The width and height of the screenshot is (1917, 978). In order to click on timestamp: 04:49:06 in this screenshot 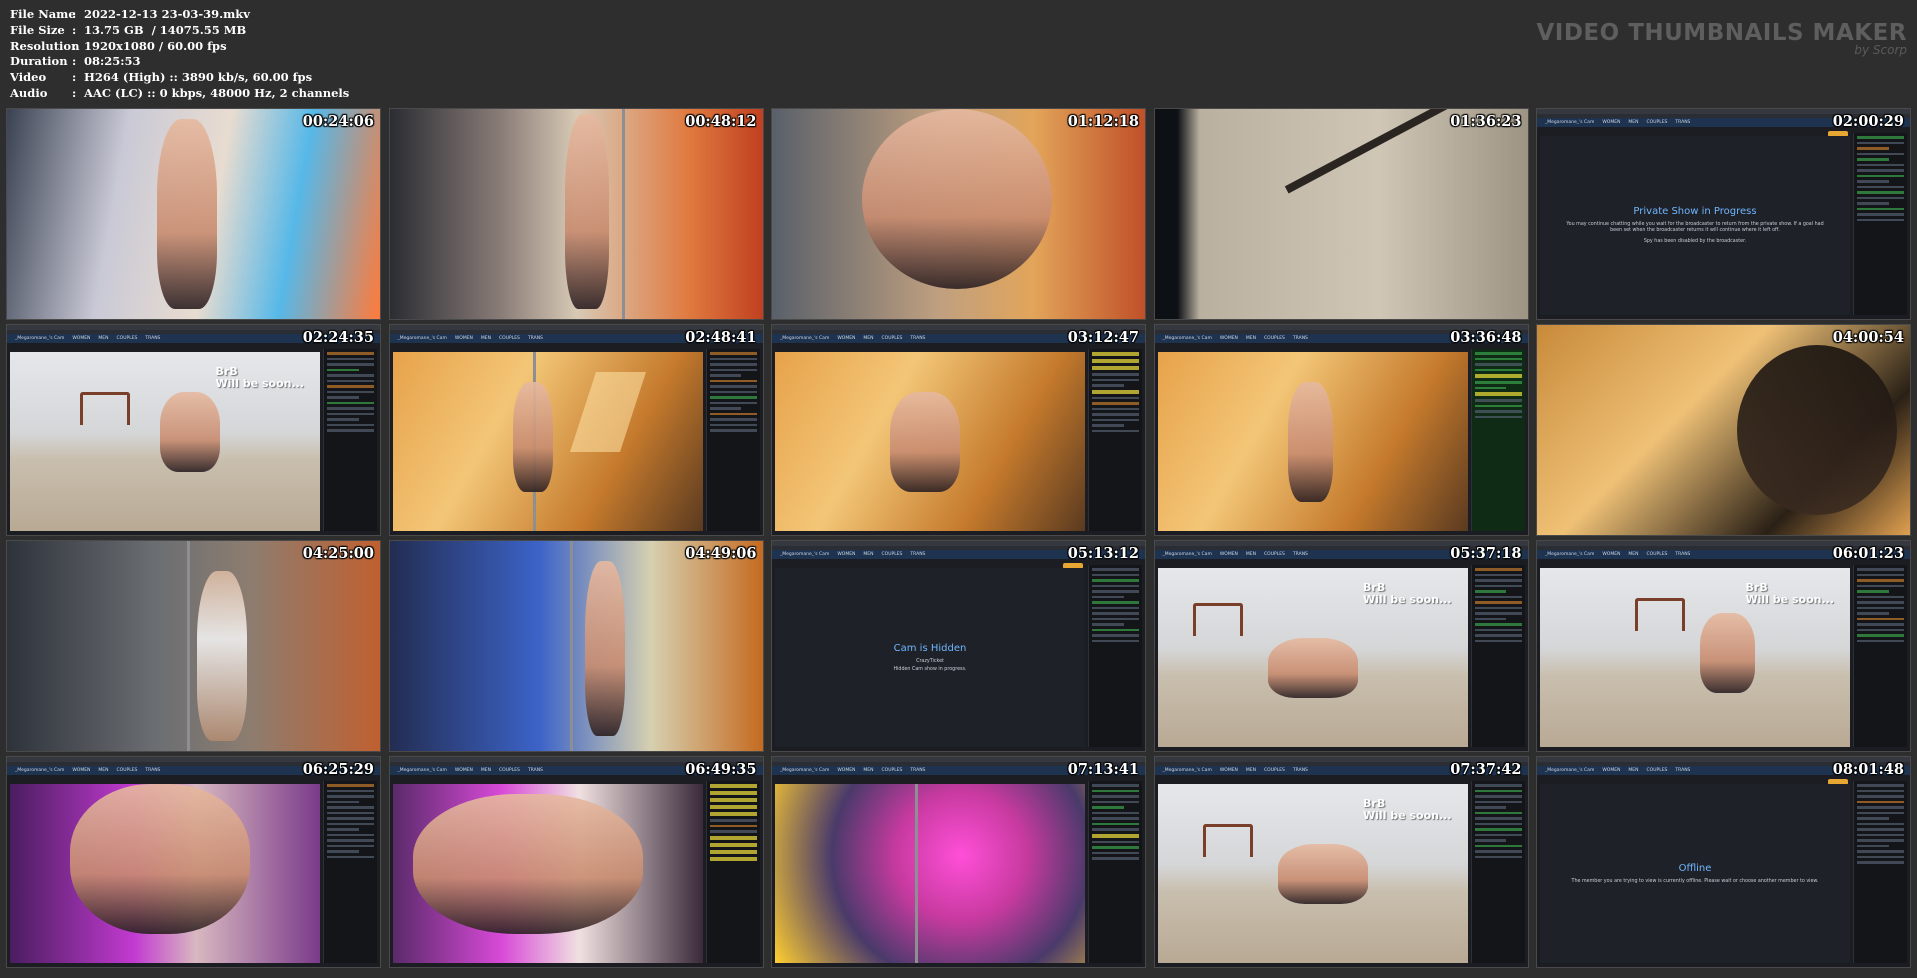, I will do `click(721, 553)`.